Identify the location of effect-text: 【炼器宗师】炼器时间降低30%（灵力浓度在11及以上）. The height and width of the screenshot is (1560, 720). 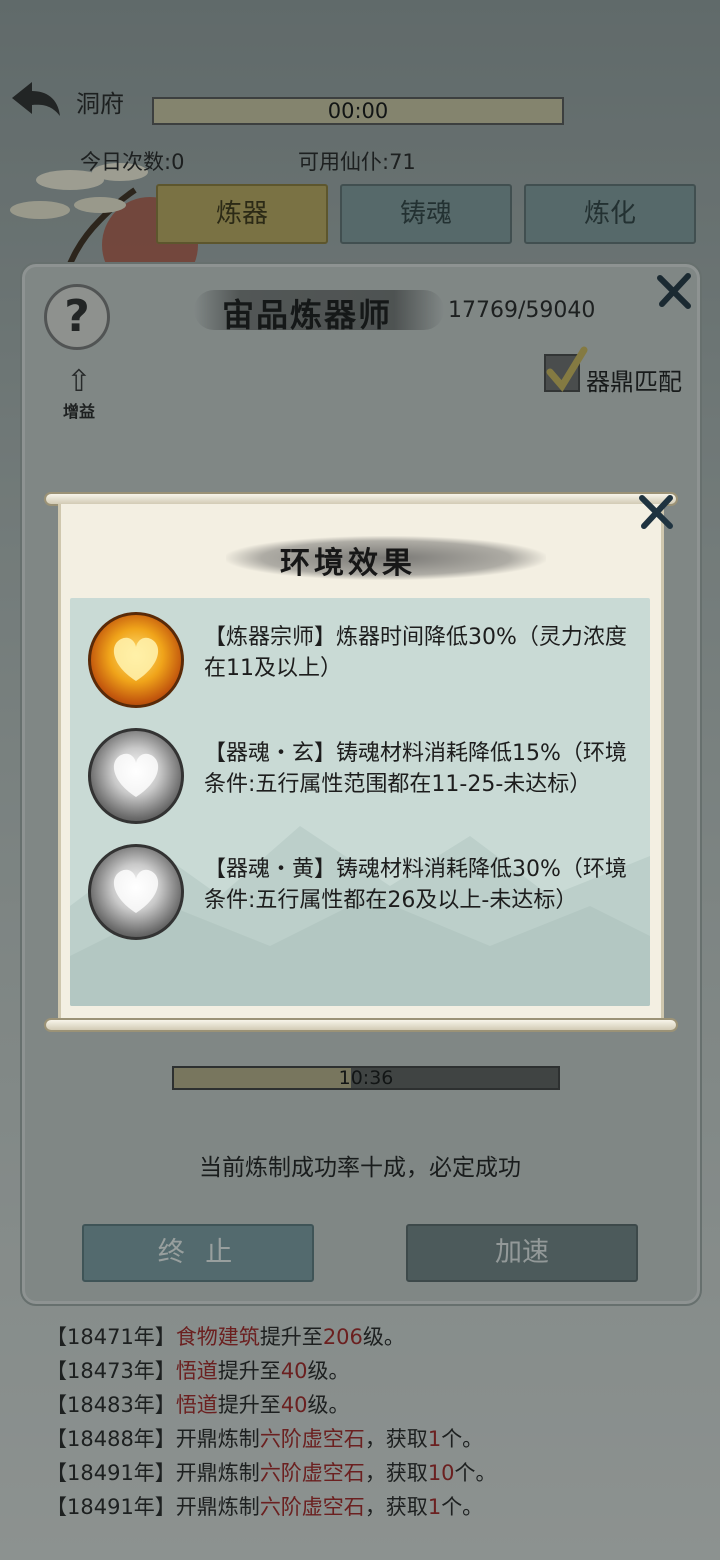
(415, 653).